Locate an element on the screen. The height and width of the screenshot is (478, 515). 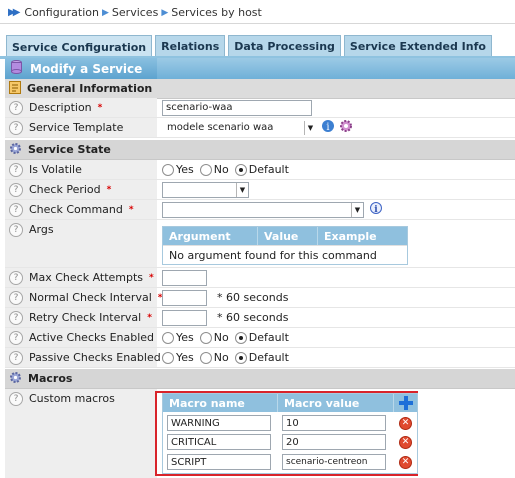
row-label-cell: ? Service Template is located at coordinates (81, 127).